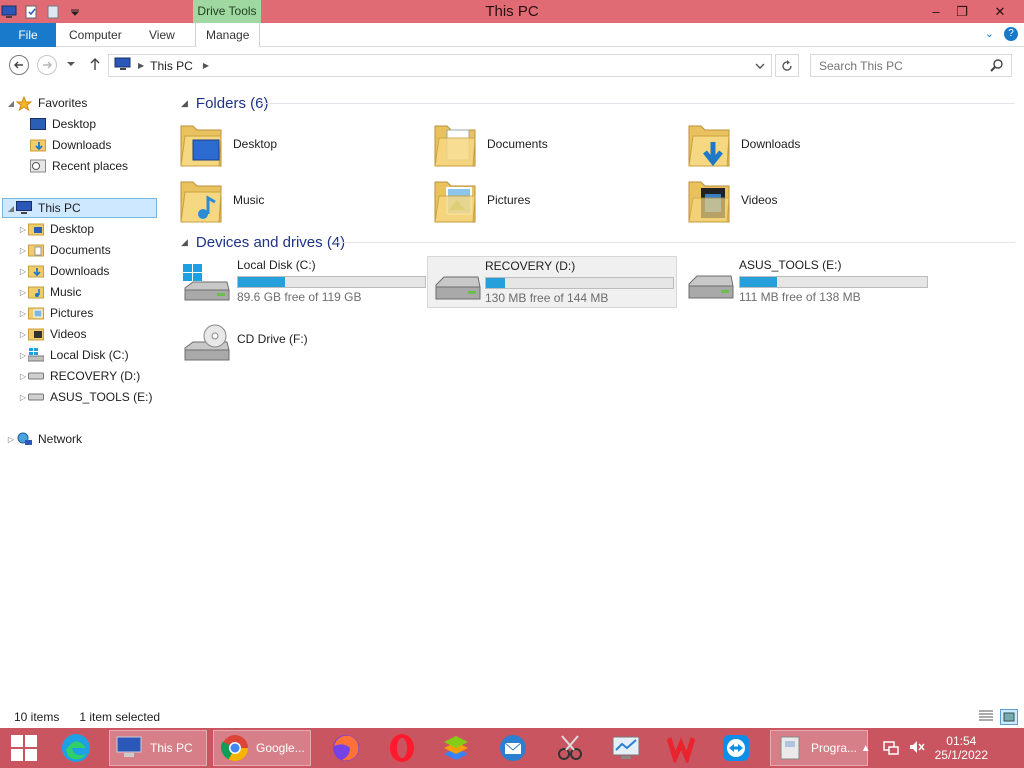 This screenshot has width=1024, height=768. I want to click on large-icons-view-icon, so click(1009, 717).